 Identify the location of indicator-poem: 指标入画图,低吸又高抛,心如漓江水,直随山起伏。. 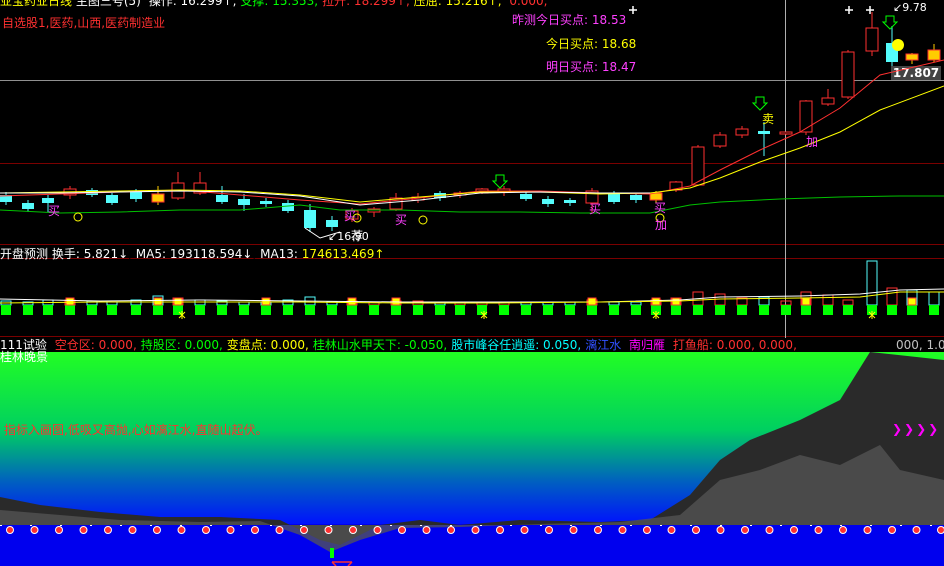
(136, 430).